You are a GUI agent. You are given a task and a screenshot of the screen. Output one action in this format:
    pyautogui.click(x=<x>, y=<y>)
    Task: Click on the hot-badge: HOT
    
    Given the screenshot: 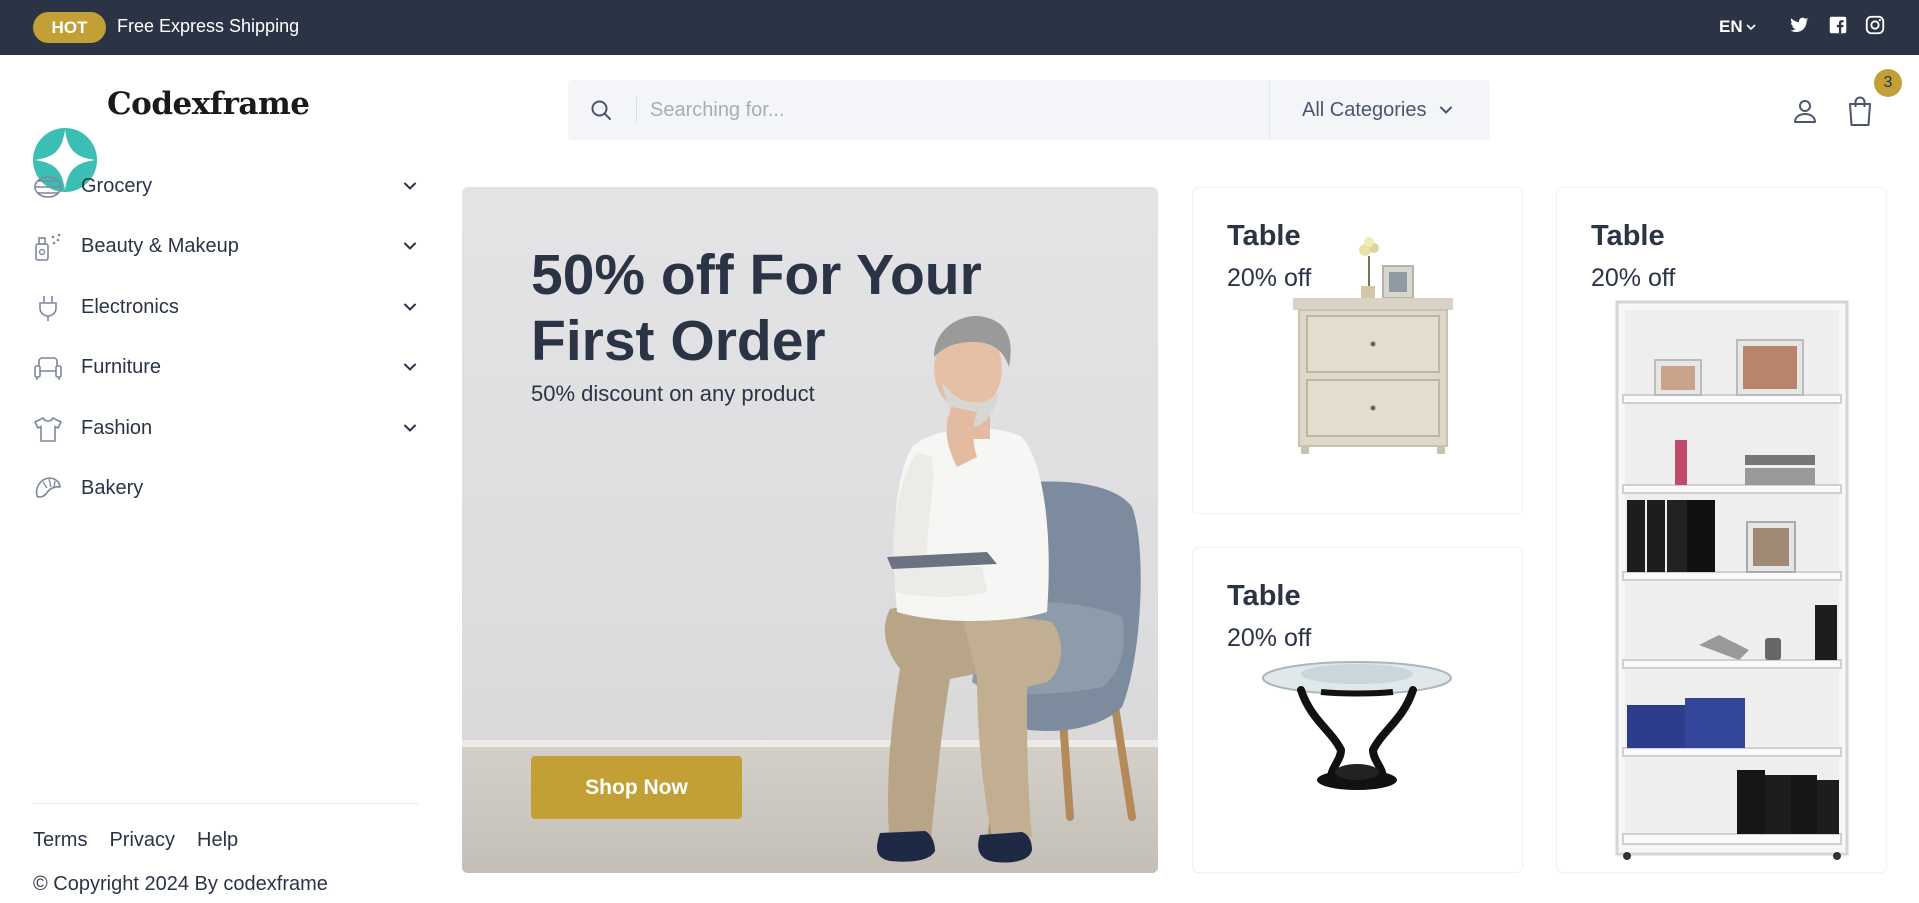 What is the action you would take?
    pyautogui.click(x=69, y=27)
    